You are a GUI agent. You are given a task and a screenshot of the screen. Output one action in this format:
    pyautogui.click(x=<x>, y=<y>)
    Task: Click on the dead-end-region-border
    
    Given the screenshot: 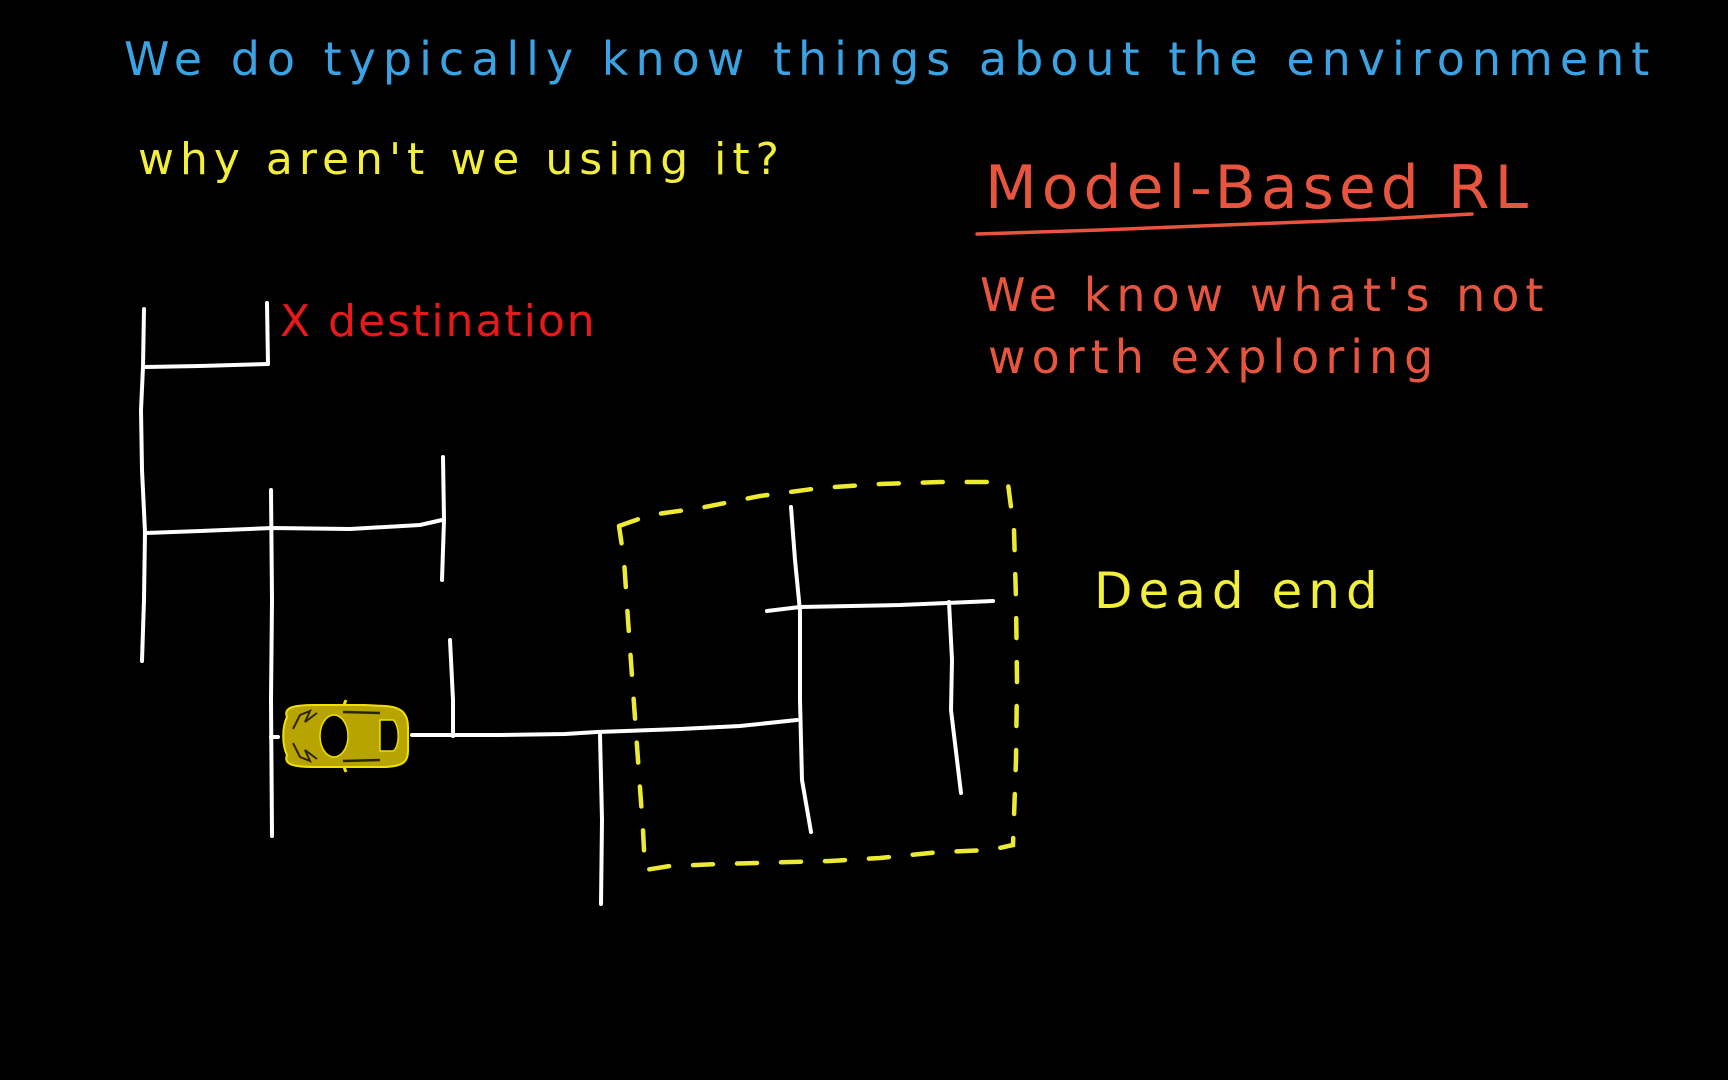 What is the action you would take?
    pyautogui.click(x=818, y=676)
    